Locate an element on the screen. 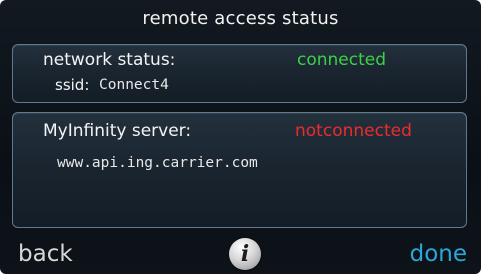 This screenshot has width=481, height=274. page-title: remote access status is located at coordinates (240, 18).